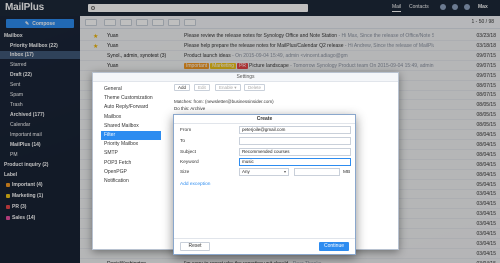 The image size is (500, 263). I want to click on settings-menu-theme: Theme Customization, so click(131, 98).